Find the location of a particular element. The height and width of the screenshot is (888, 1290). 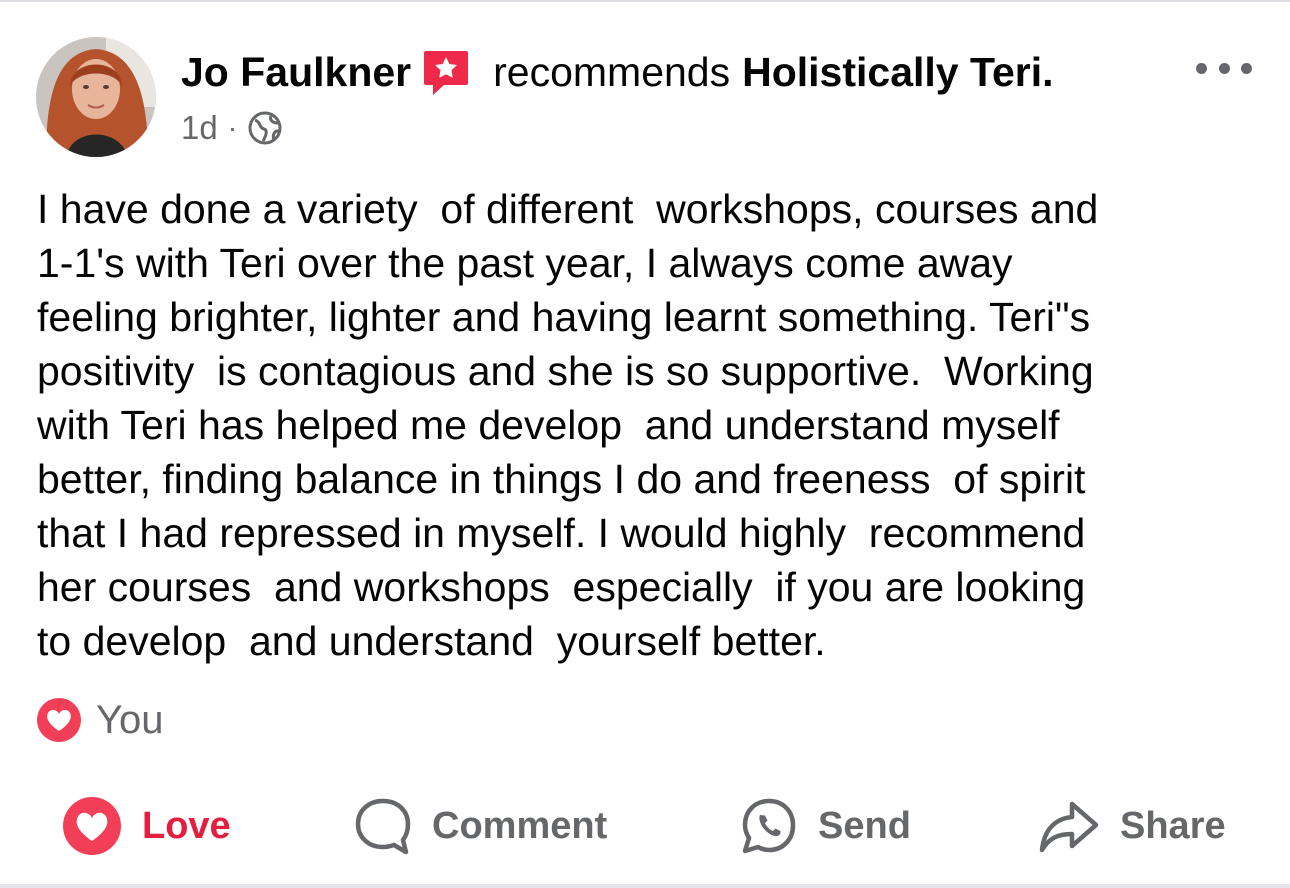

send-button: Send is located at coordinates (825, 826).